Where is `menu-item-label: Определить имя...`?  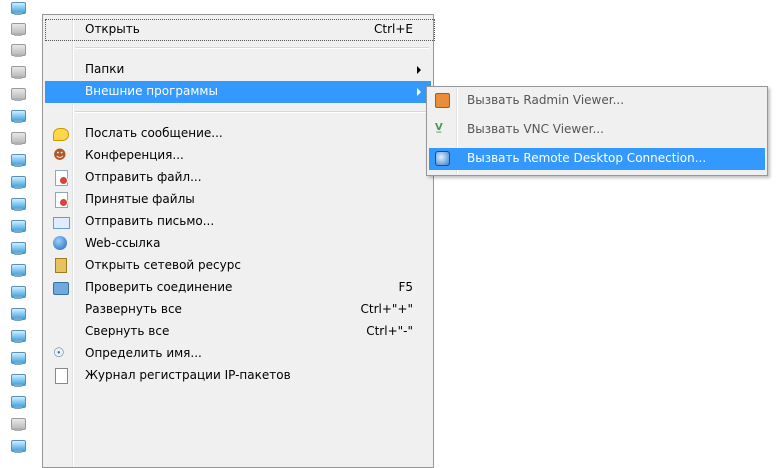 menu-item-label: Определить имя... is located at coordinates (143, 353).